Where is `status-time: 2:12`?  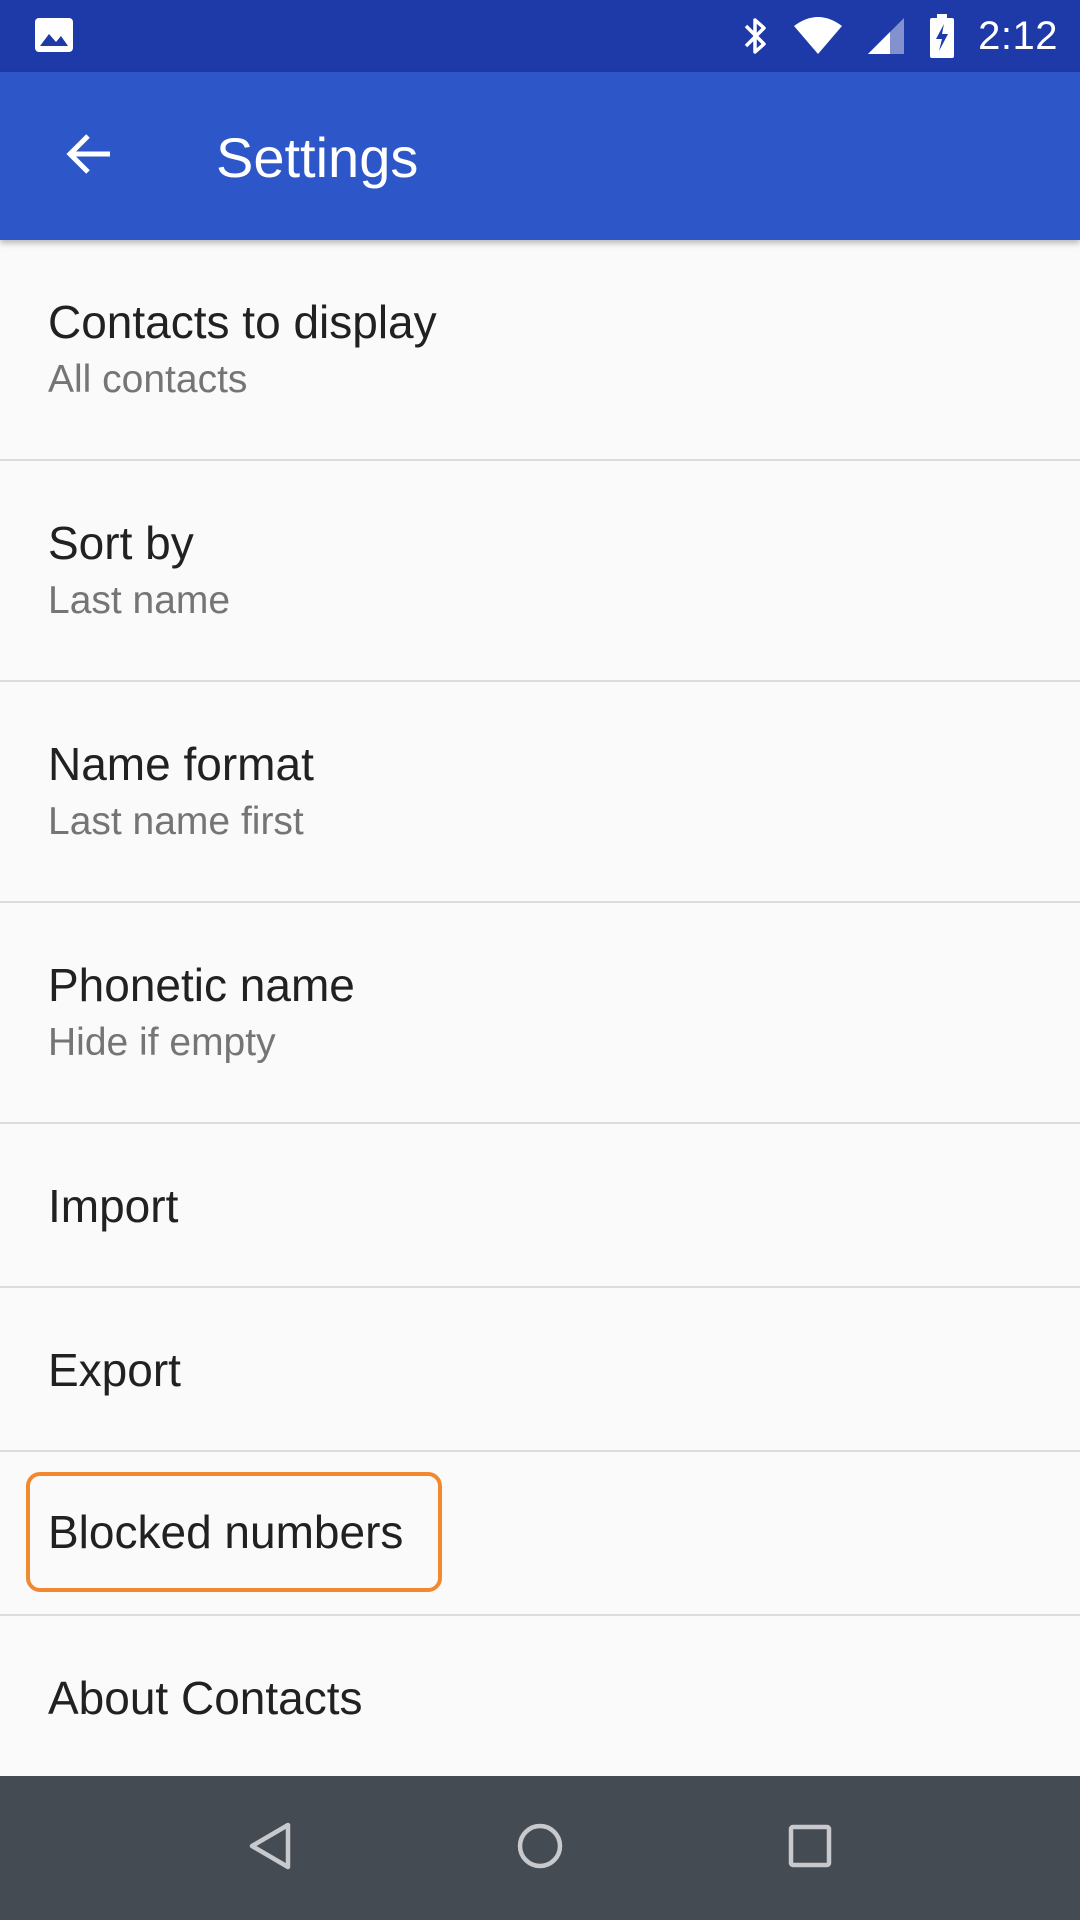
status-time: 2:12 is located at coordinates (1018, 35).